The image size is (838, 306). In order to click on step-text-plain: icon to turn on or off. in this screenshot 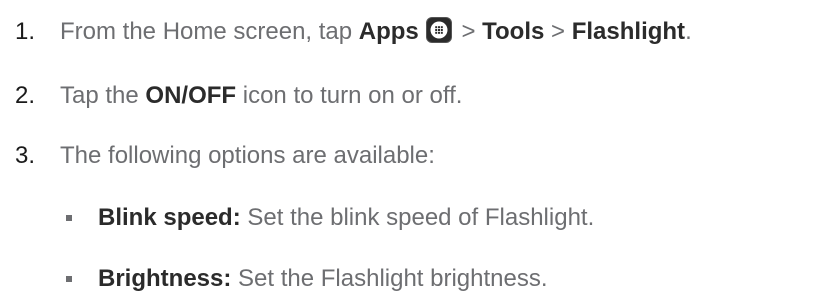, I will do `click(349, 95)`.